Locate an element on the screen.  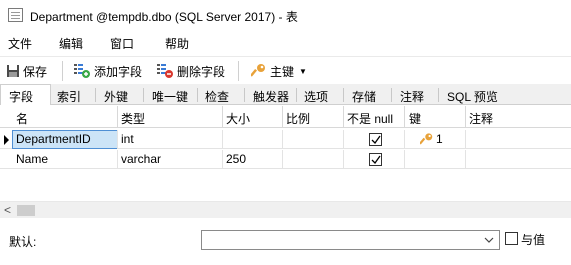
grid-header: 名 类型 大小 比例 不是 null 键 注释 is located at coordinates (285, 117).